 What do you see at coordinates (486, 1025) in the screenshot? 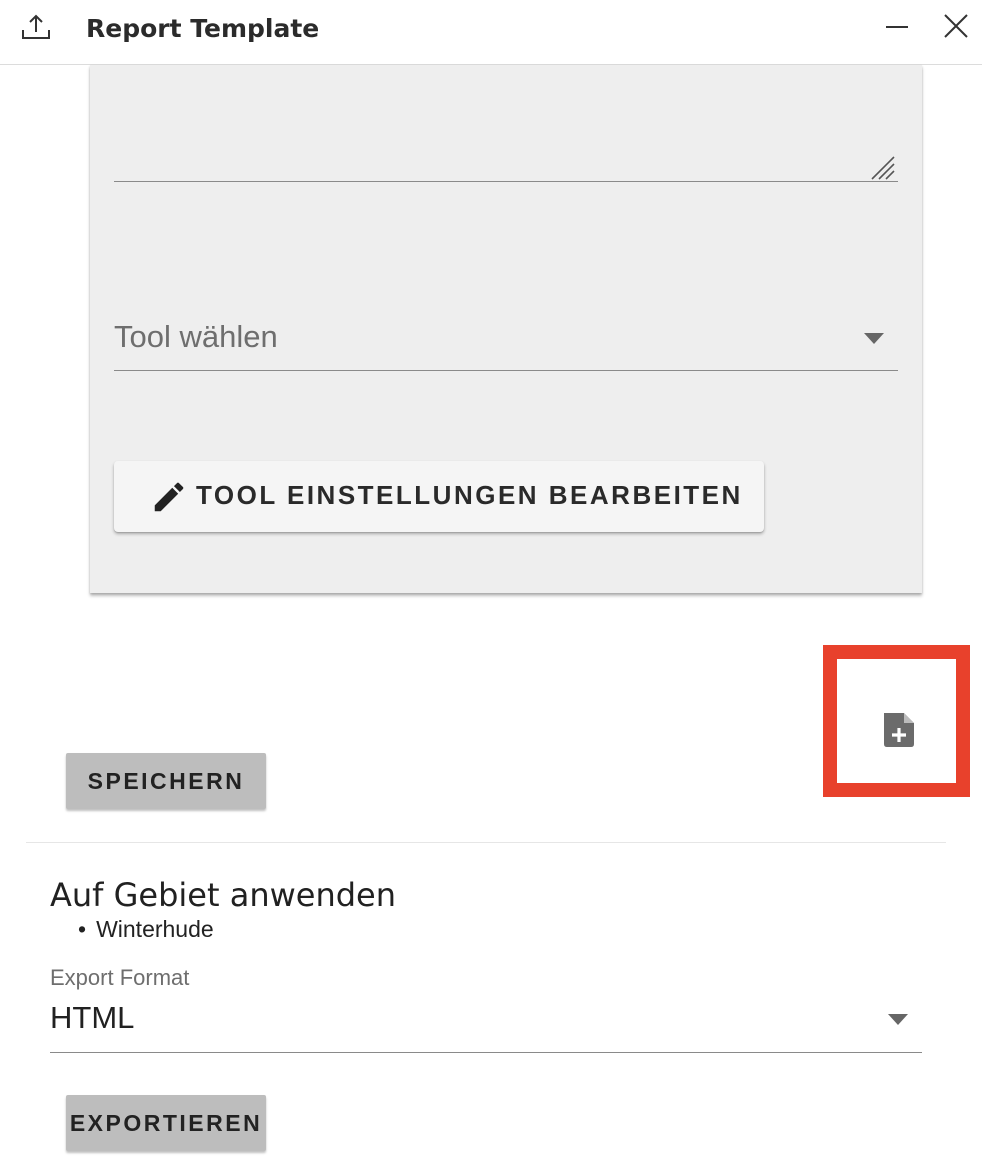
I see `export-format-select: HTML` at bounding box center [486, 1025].